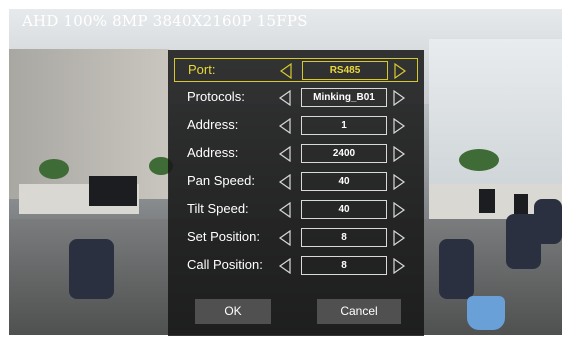 This screenshot has height=344, width=571. Describe the element at coordinates (495, 114) in the screenshot. I see `right-window` at that location.